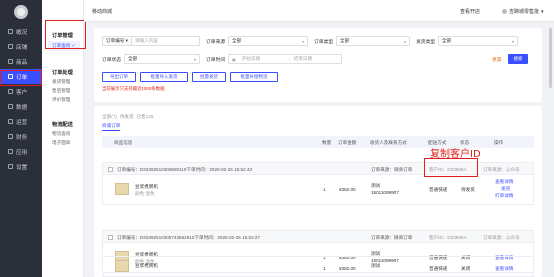 The width and height of the screenshot is (554, 277). Describe the element at coordinates (392, 237) in the screenshot. I see `order-source: 订单来源：微商订单` at that location.